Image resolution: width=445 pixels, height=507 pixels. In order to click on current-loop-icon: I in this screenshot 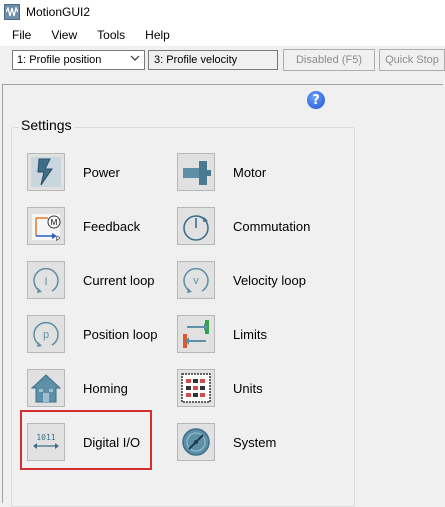, I will do `click(46, 280)`.